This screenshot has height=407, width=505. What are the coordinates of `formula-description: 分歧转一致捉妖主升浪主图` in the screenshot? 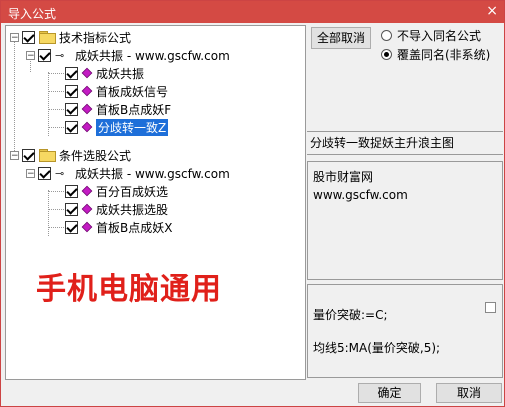 It's located at (405, 143).